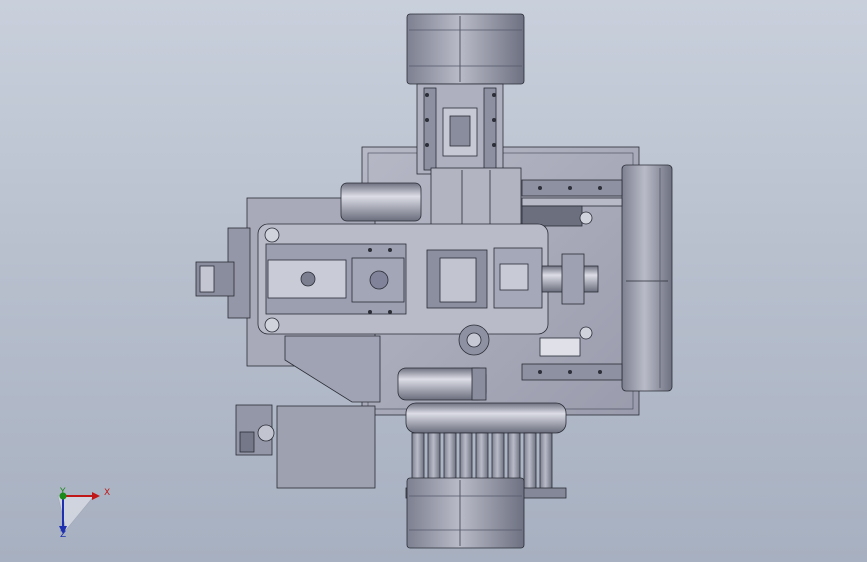 The image size is (867, 562). What do you see at coordinates (326, 447) in the screenshot?
I see `control-box` at bounding box center [326, 447].